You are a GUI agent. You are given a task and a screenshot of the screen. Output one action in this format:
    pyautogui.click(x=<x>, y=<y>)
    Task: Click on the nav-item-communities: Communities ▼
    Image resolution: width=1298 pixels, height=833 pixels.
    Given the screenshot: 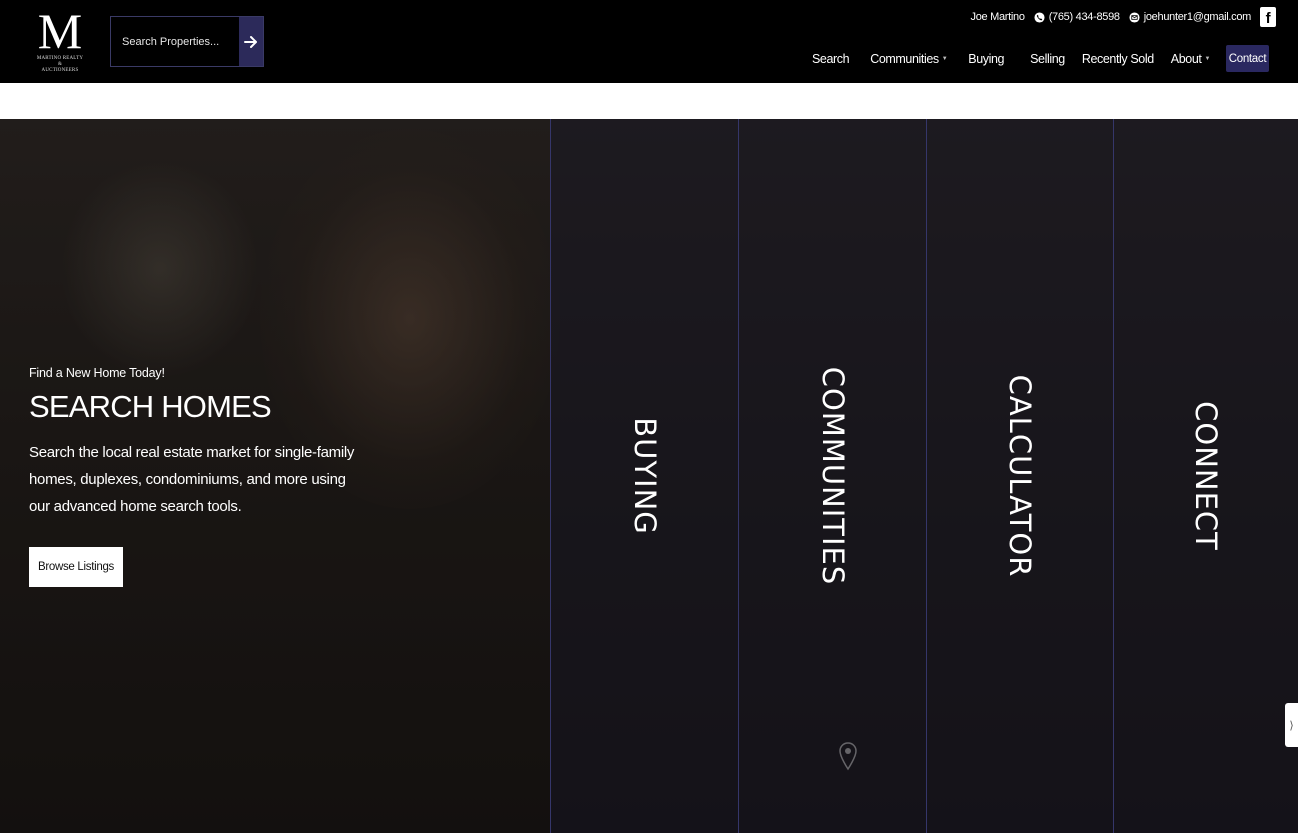 What is the action you would take?
    pyautogui.click(x=908, y=59)
    